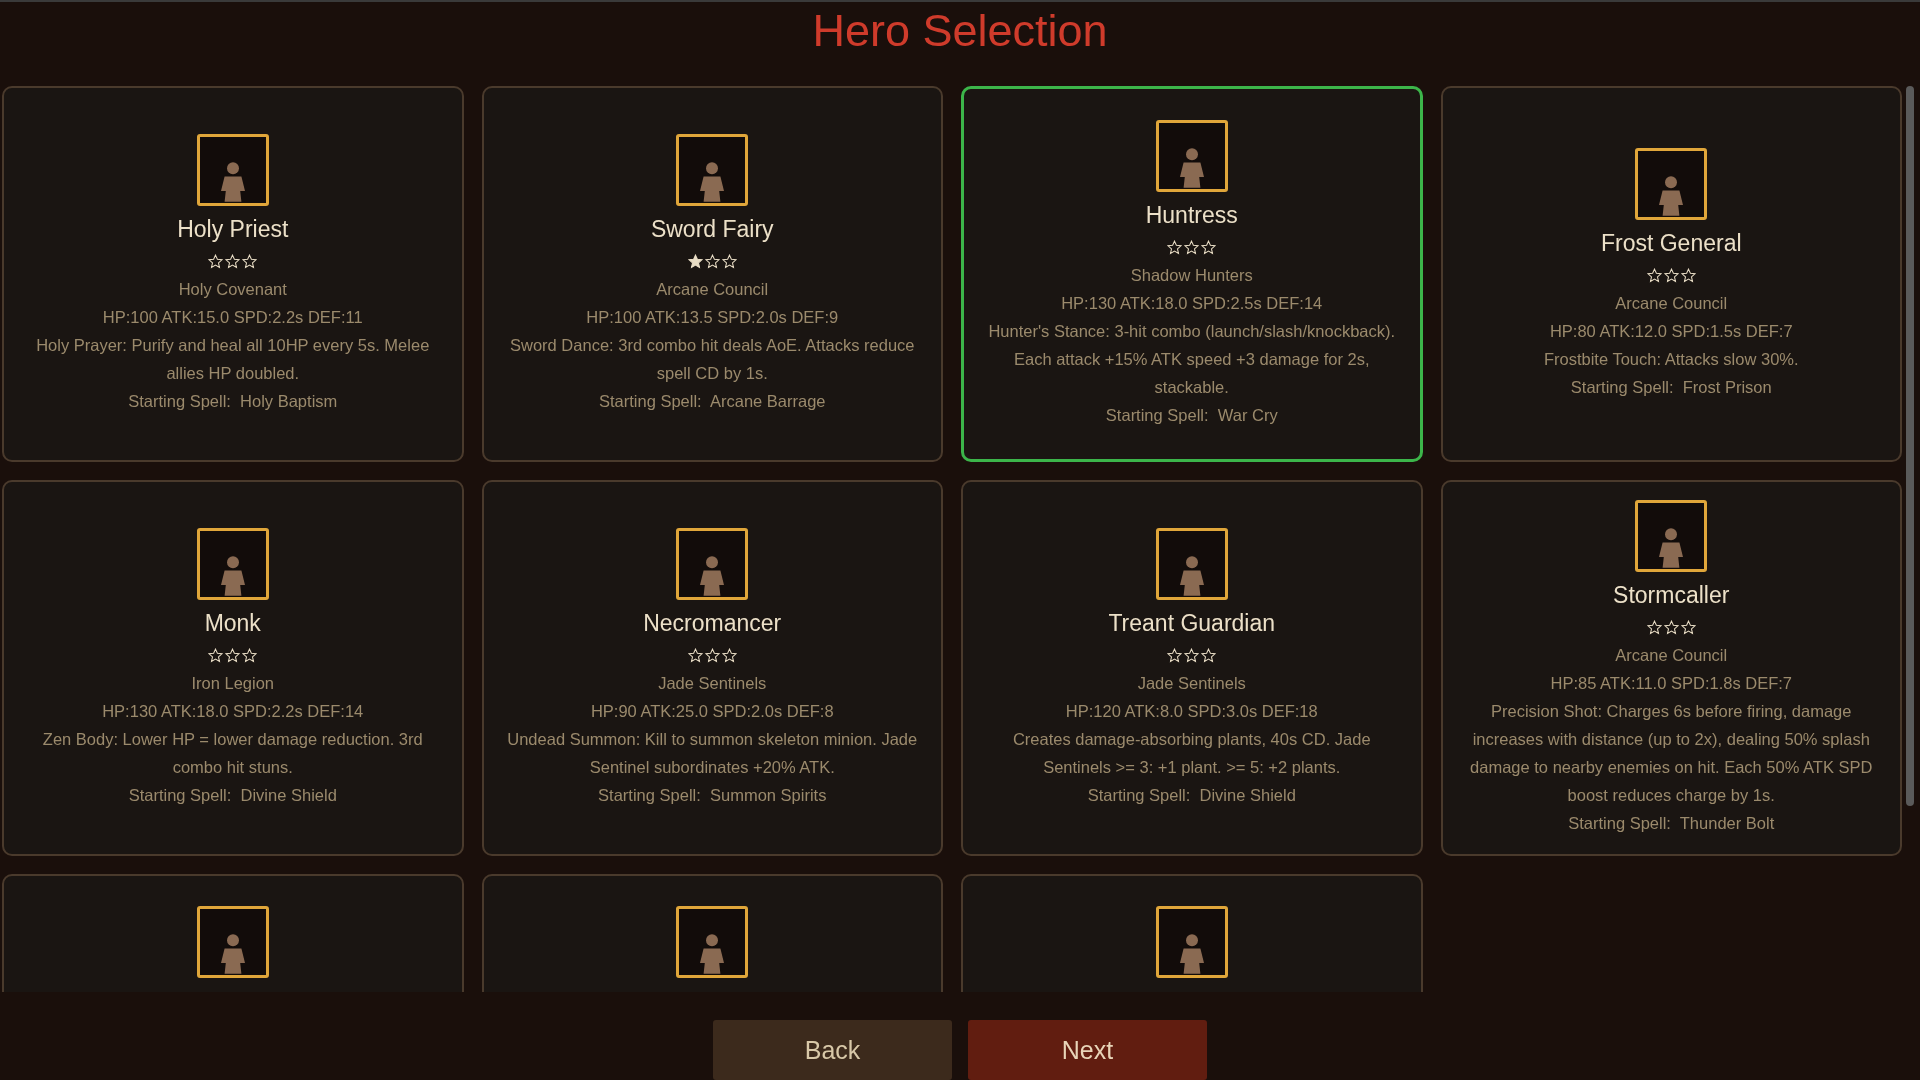 Image resolution: width=1920 pixels, height=1080 pixels. Describe the element at coordinates (712, 668) in the screenshot. I see `hero-card: Necromancer Jade Sentinels HP:90 ATK:25.0 SPD:2.0s DEF:8 Undead Summon: Kill to summon skeleton minion. Jade Sentinel subordinates +20% ATK. Starting Spell: Summon Spirits` at that location.